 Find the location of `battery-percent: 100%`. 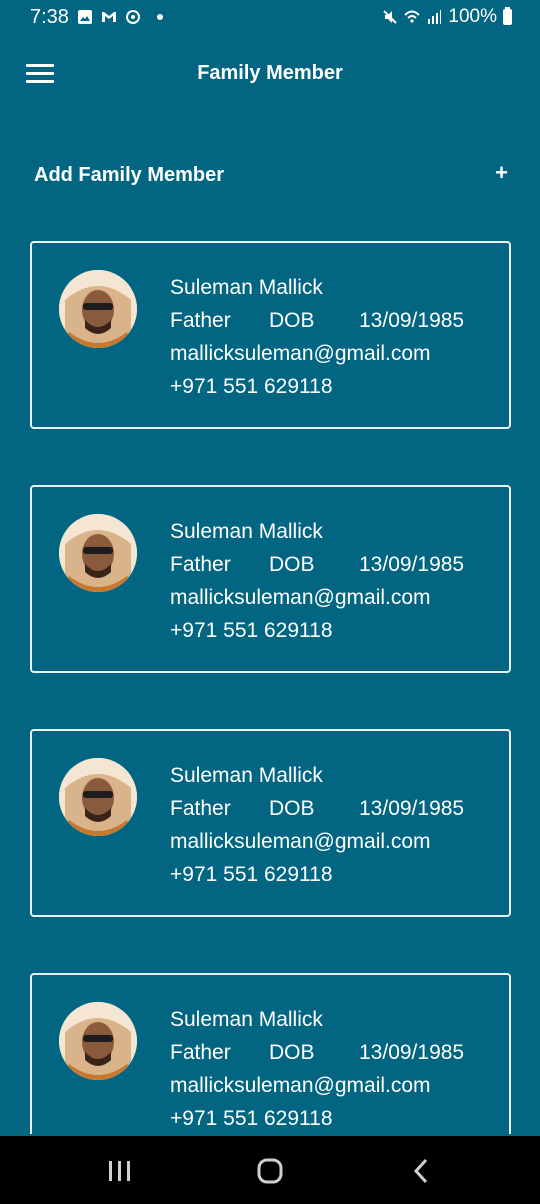

battery-percent: 100% is located at coordinates (472, 16).